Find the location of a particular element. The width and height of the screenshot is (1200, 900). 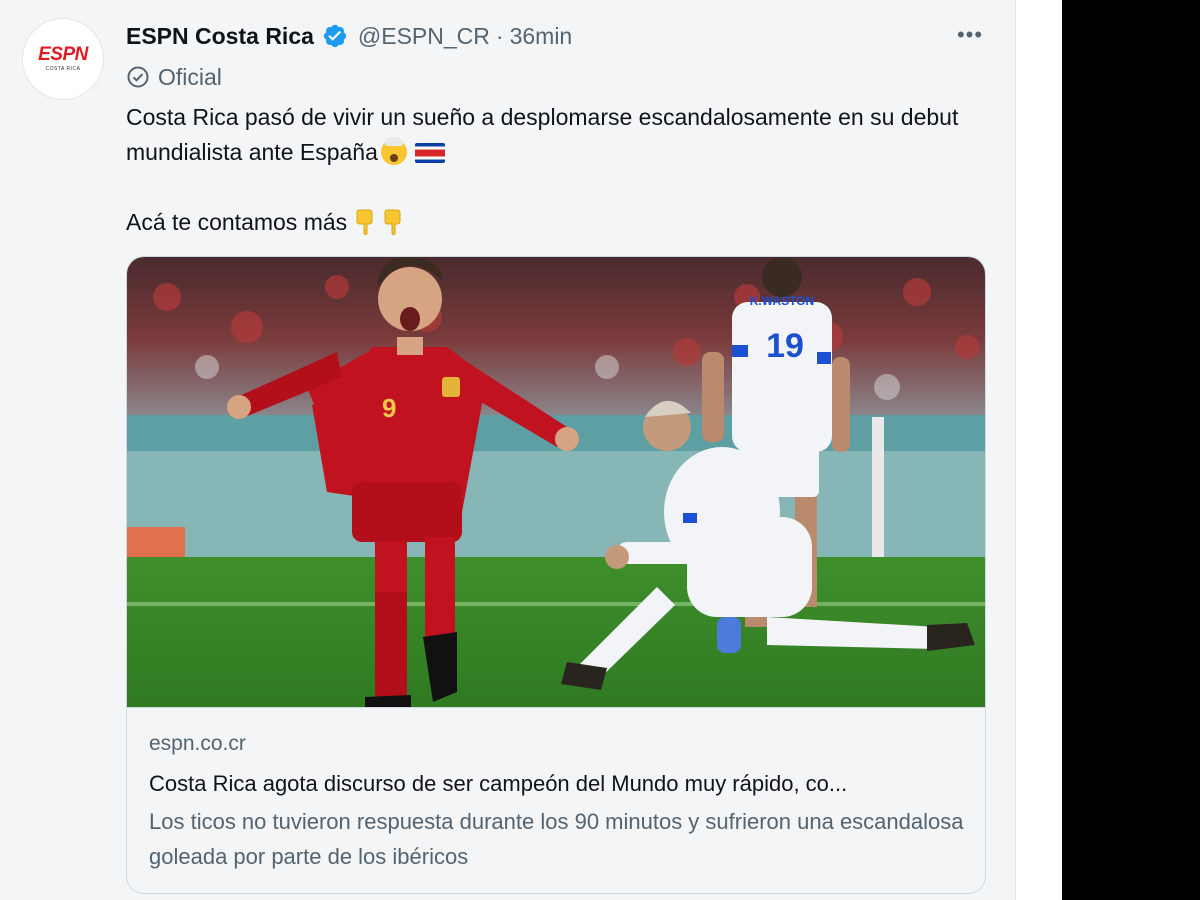

author-handle: @ESPN_CR is located at coordinates (424, 36).